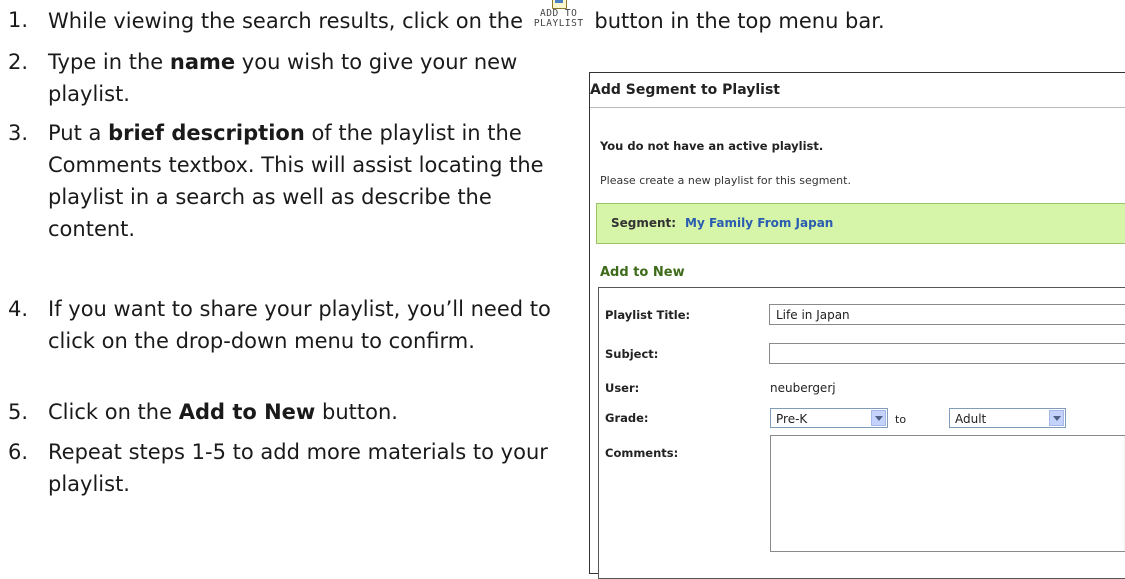 Image resolution: width=1125 pixels, height=579 pixels. I want to click on step-5: 5. Click on the Add to New button., so click(288, 413).